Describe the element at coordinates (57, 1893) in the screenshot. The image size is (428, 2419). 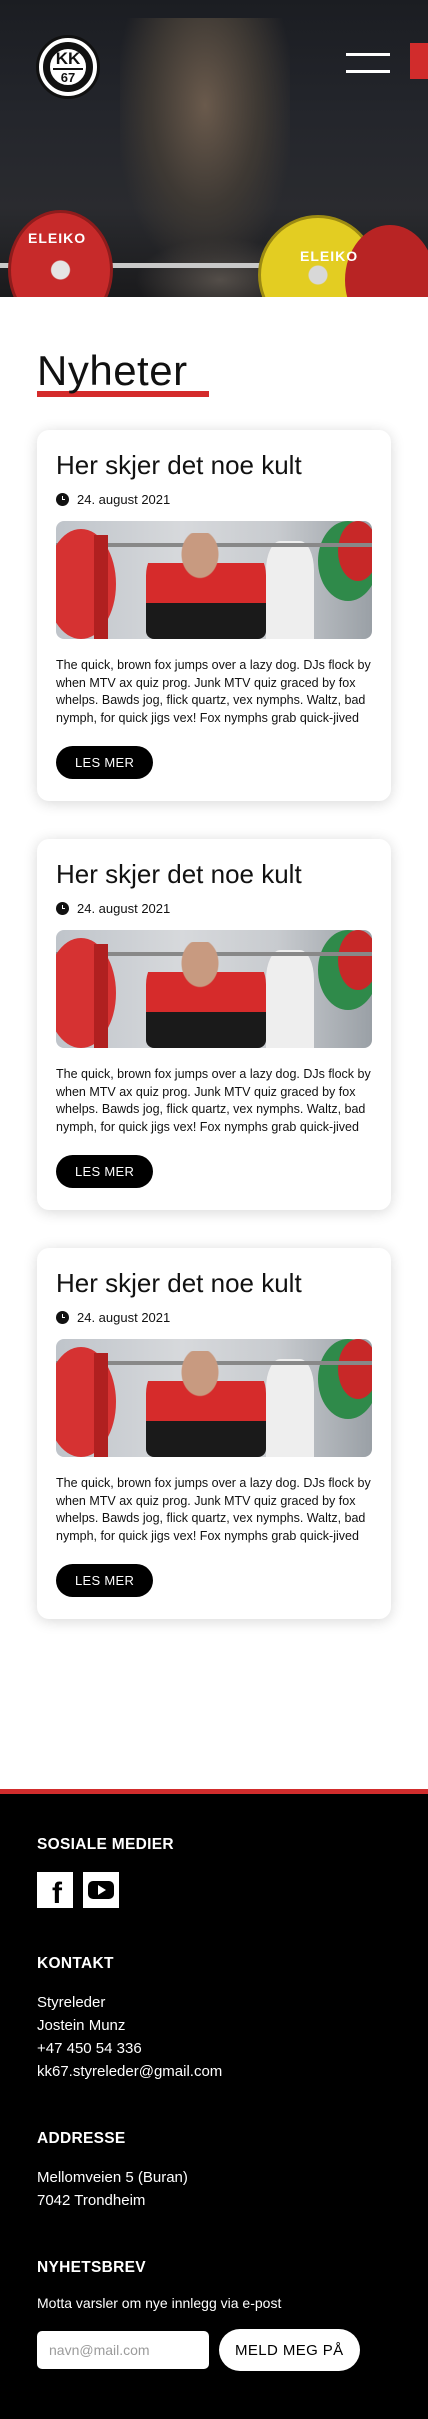
I see `facebook-f-glyph: f` at that location.